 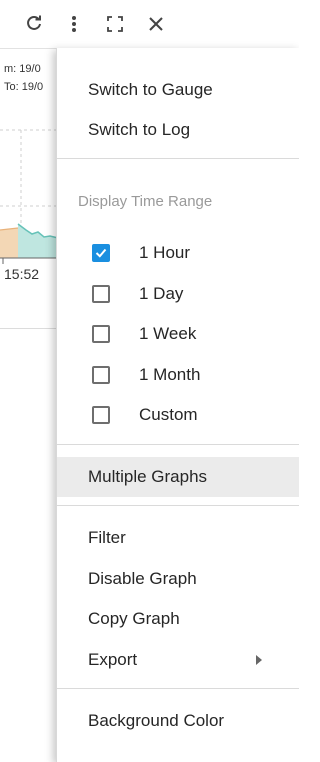 I want to click on multiple-graphs-item: Multiple Graphs, so click(x=178, y=477).